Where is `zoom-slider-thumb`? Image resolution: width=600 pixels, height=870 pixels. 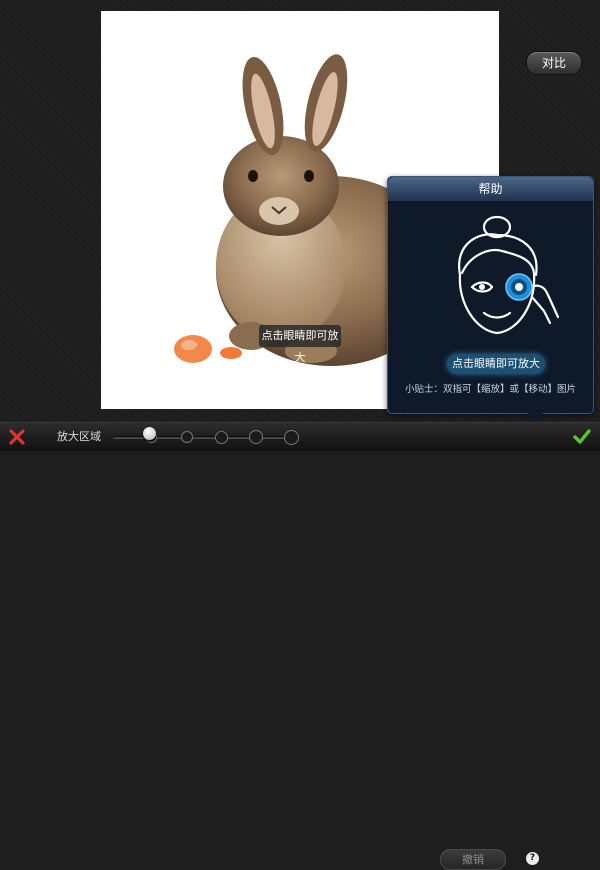 zoom-slider-thumb is located at coordinates (149, 433).